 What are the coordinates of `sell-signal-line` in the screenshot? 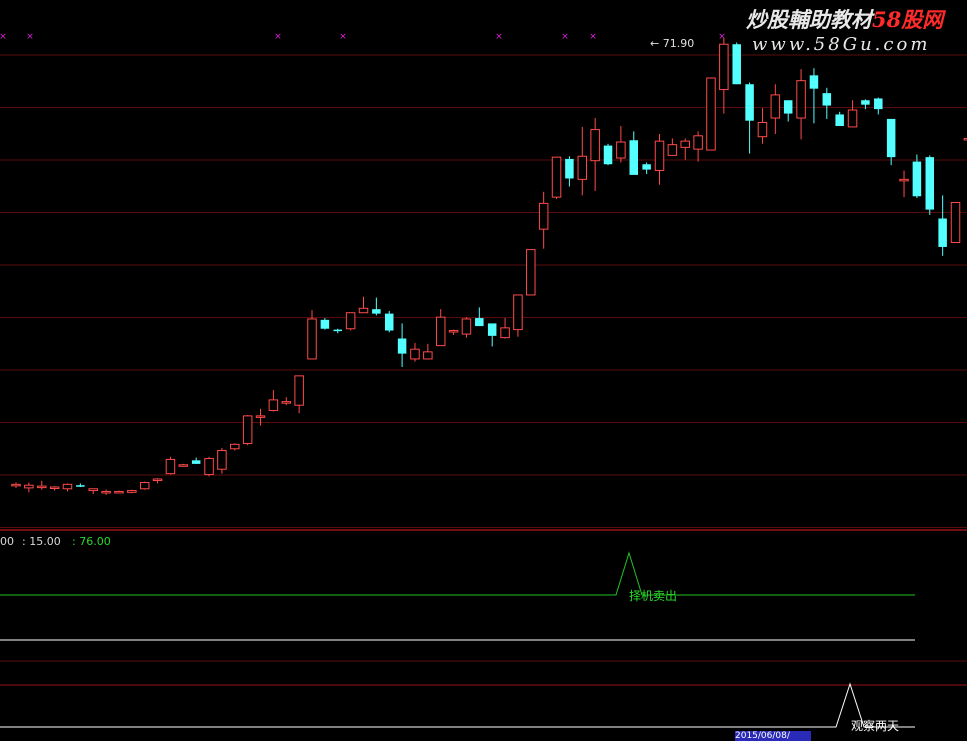 It's located at (457, 573).